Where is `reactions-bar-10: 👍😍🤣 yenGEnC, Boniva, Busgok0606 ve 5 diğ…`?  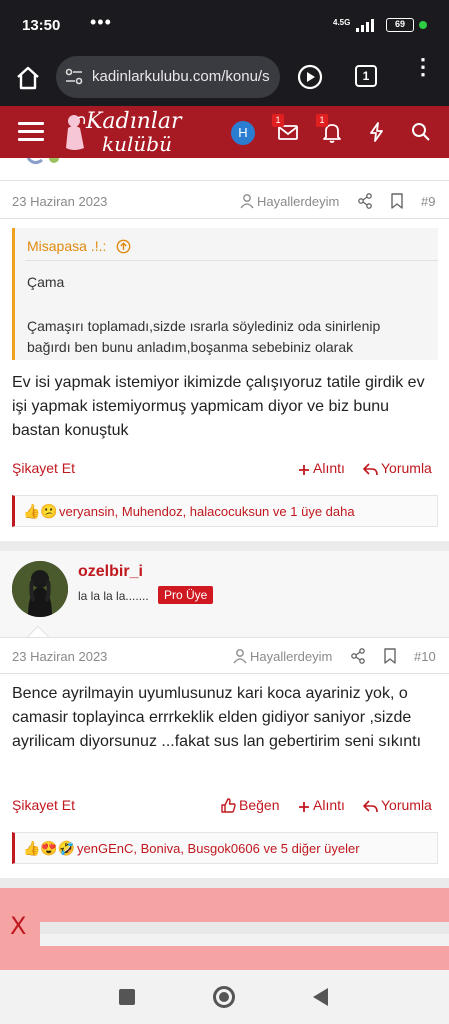 reactions-bar-10: 👍😍🤣 yenGEnC, Boniva, Busgok0606 ve 5 diğ… is located at coordinates (225, 848).